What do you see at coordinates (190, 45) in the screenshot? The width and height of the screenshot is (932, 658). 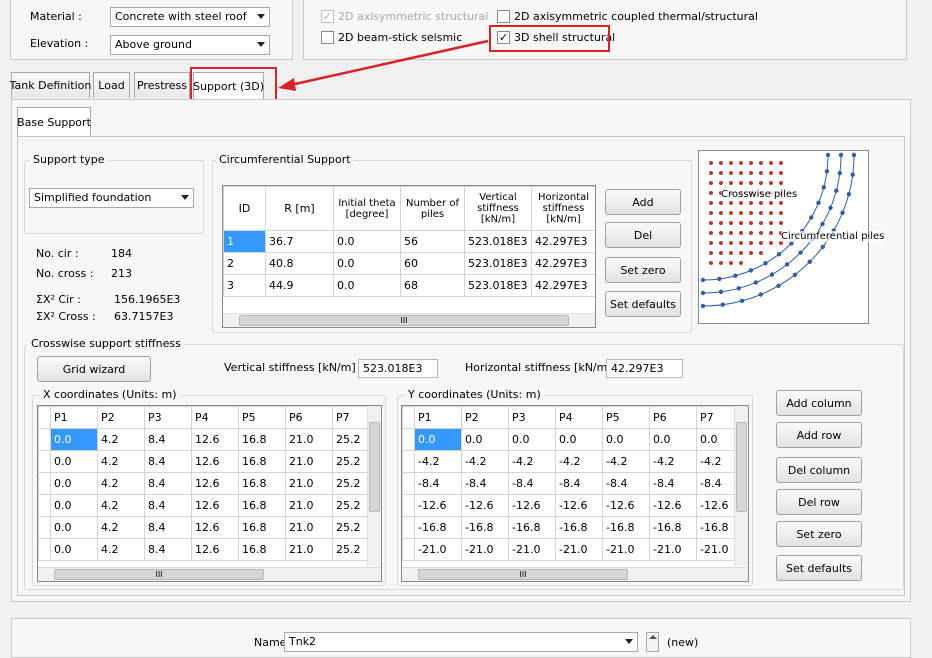 I see `elevation-select: Above ground` at bounding box center [190, 45].